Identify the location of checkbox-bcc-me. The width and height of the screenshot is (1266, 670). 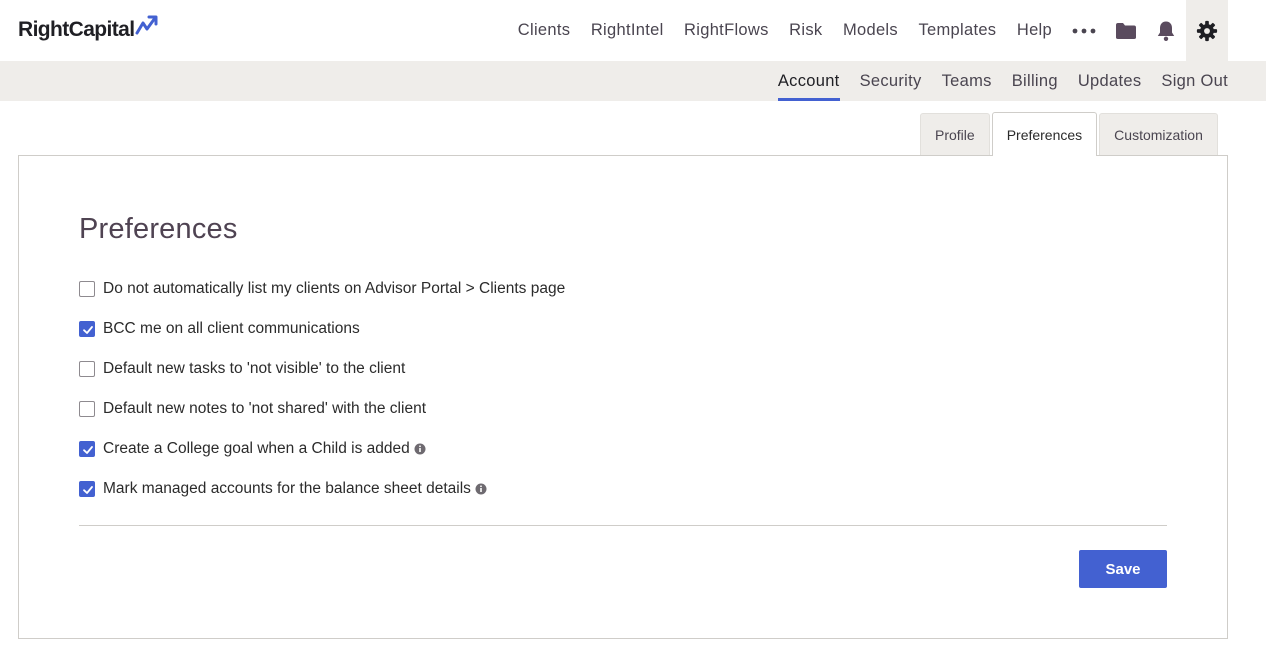
(87, 329).